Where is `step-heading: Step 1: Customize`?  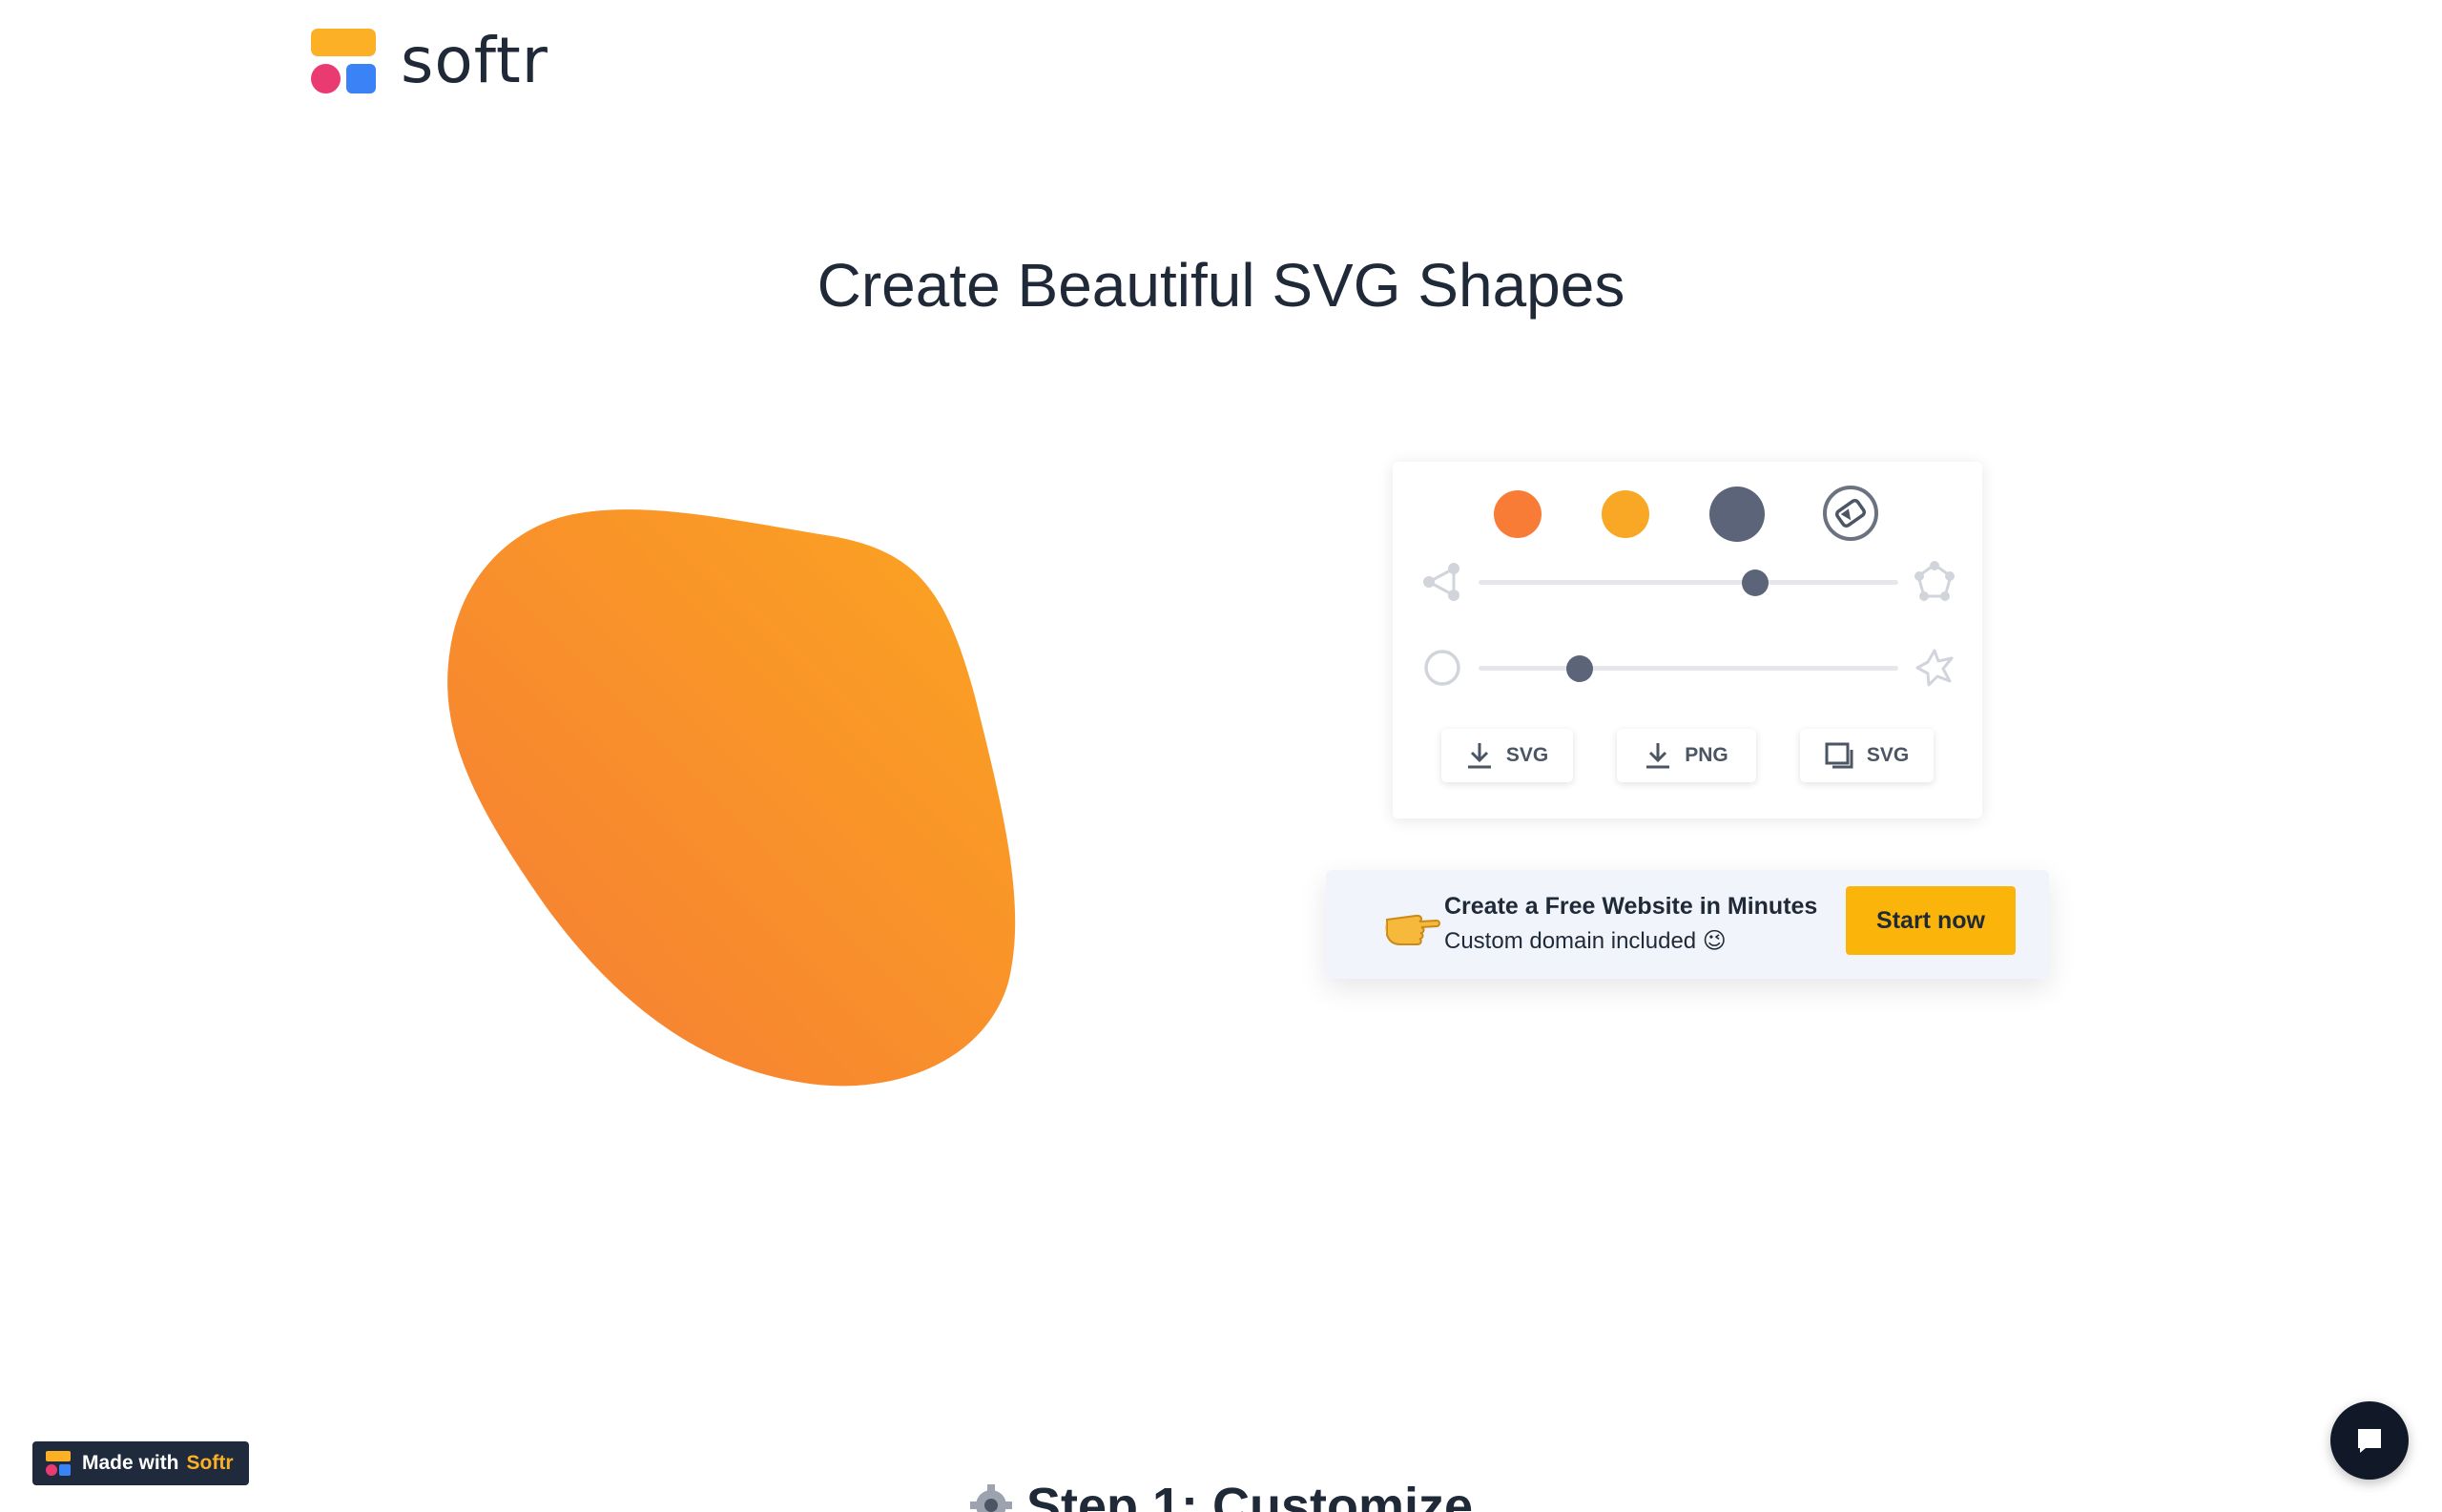 step-heading: Step 1: Customize is located at coordinates (1221, 1494).